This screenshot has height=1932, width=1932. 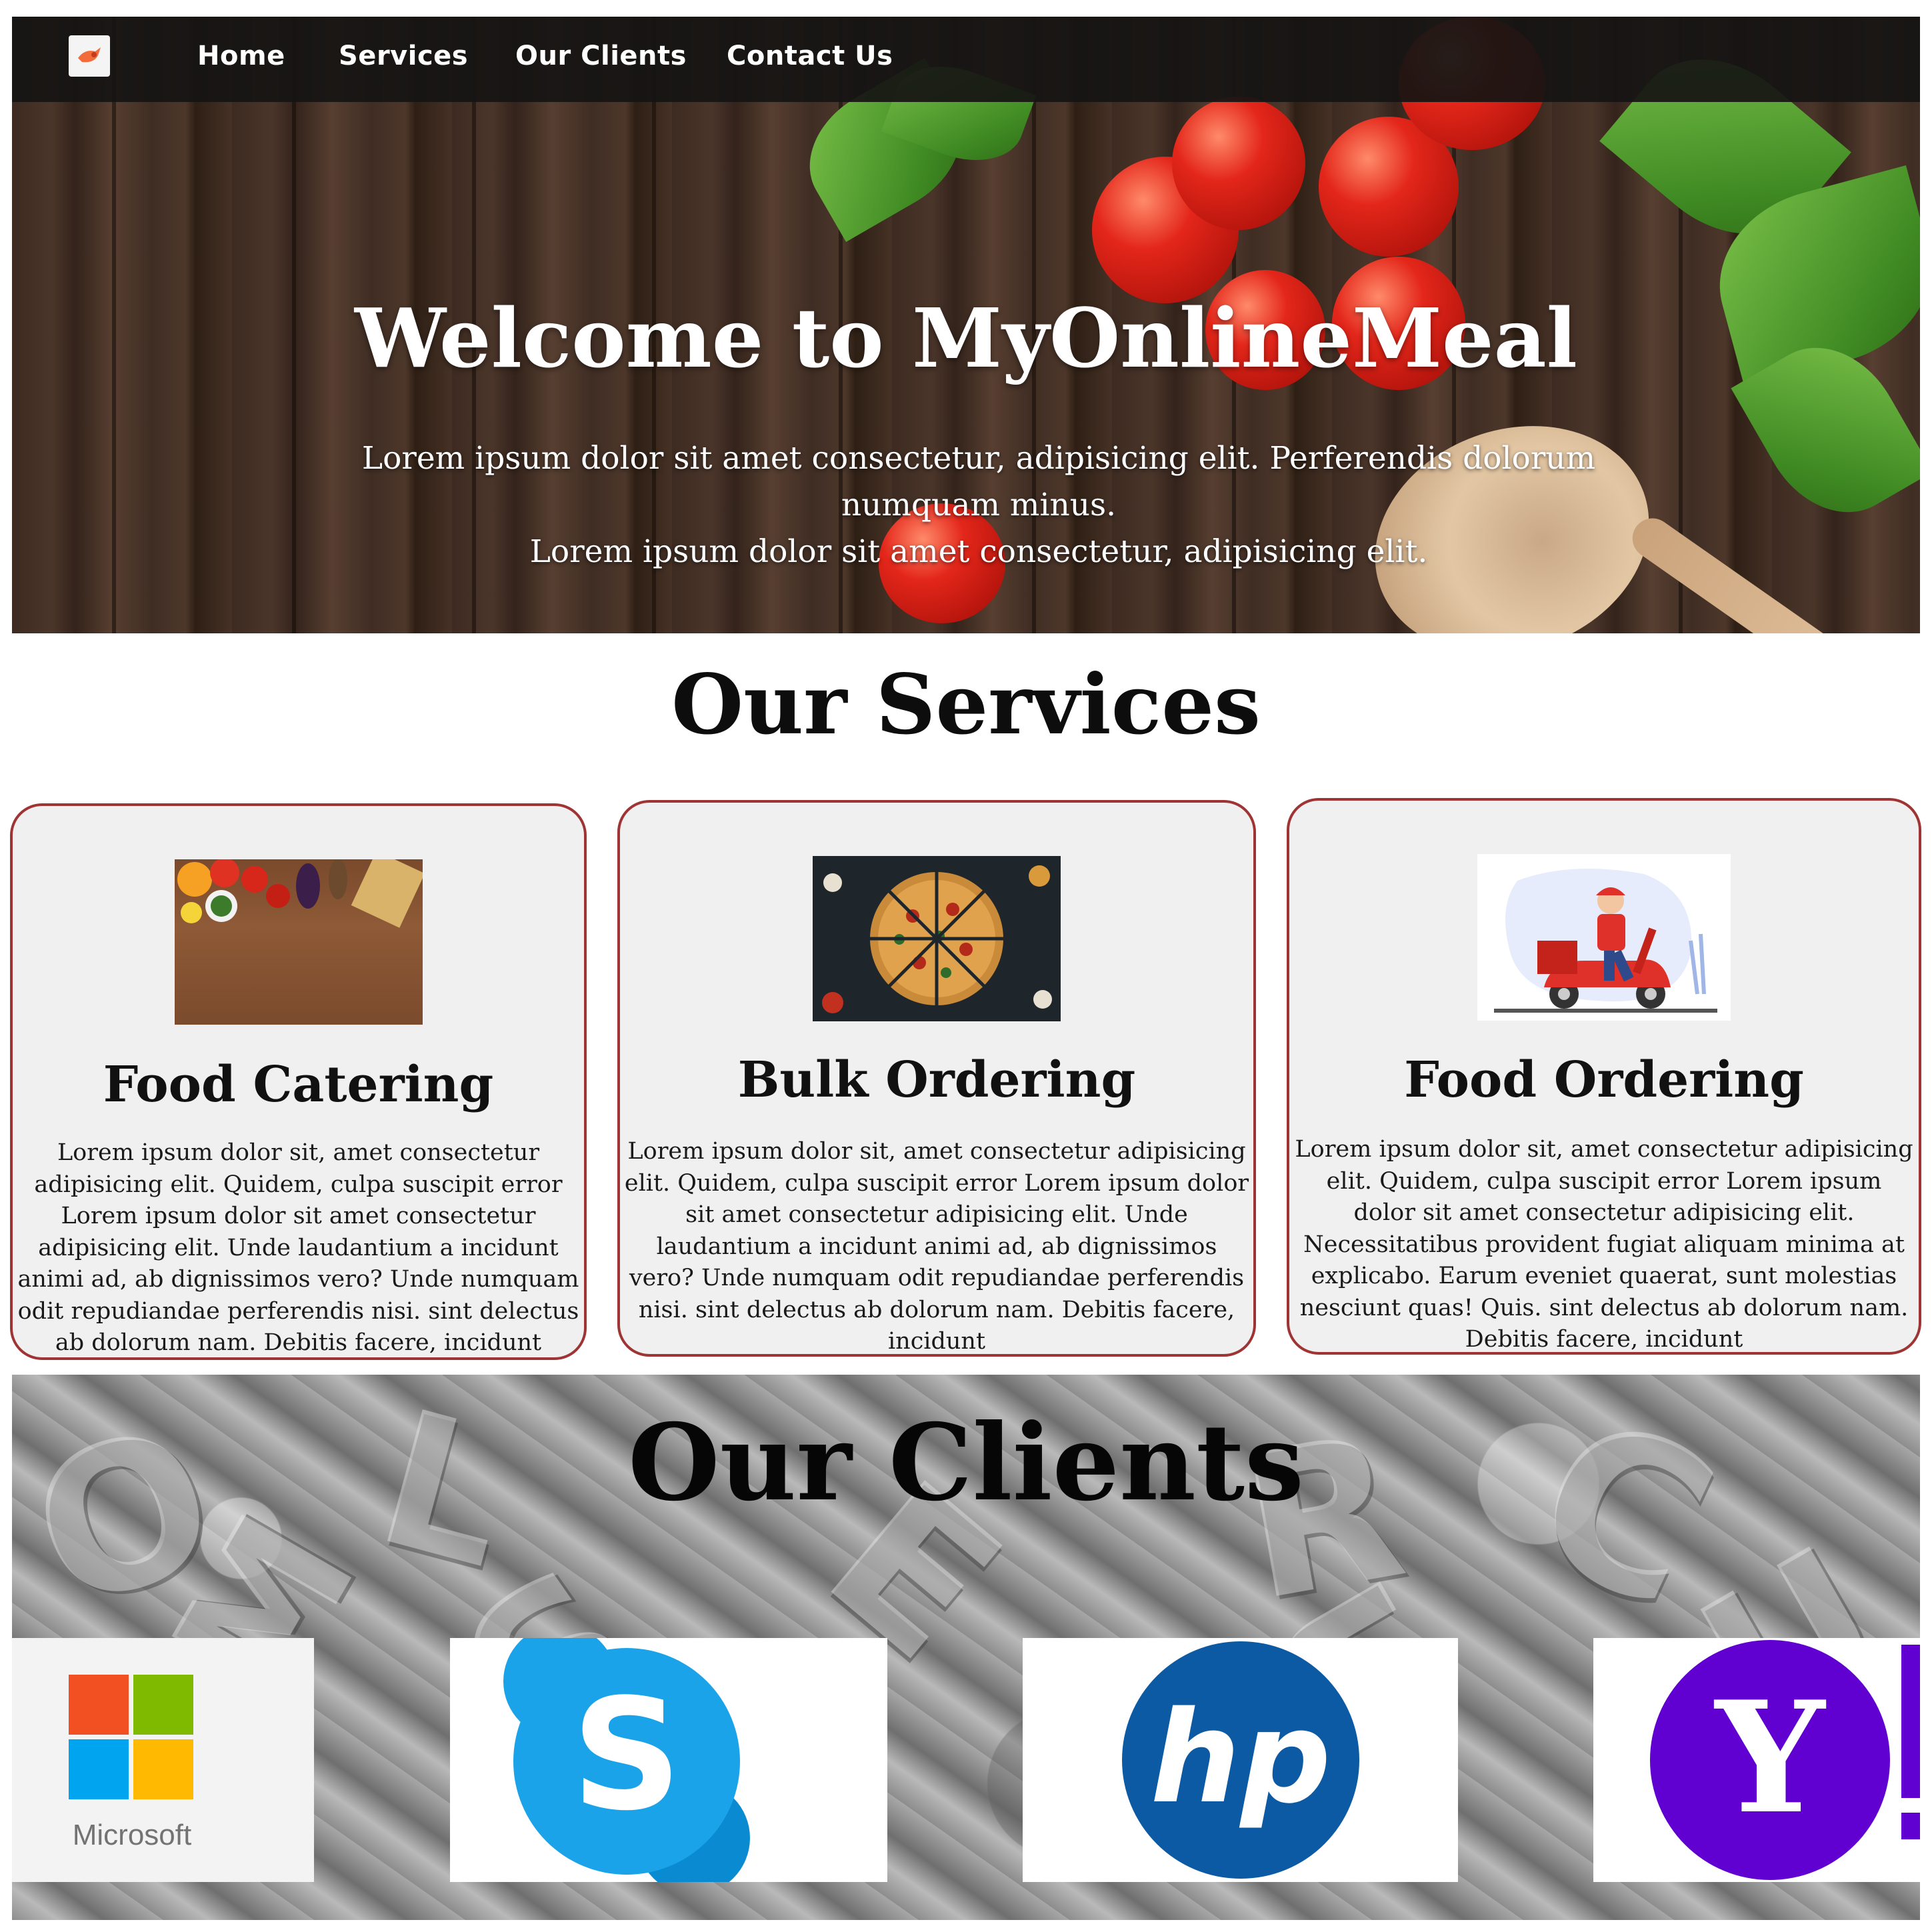 What do you see at coordinates (1605, 941) in the screenshot?
I see `delivery-scooter-illustration` at bounding box center [1605, 941].